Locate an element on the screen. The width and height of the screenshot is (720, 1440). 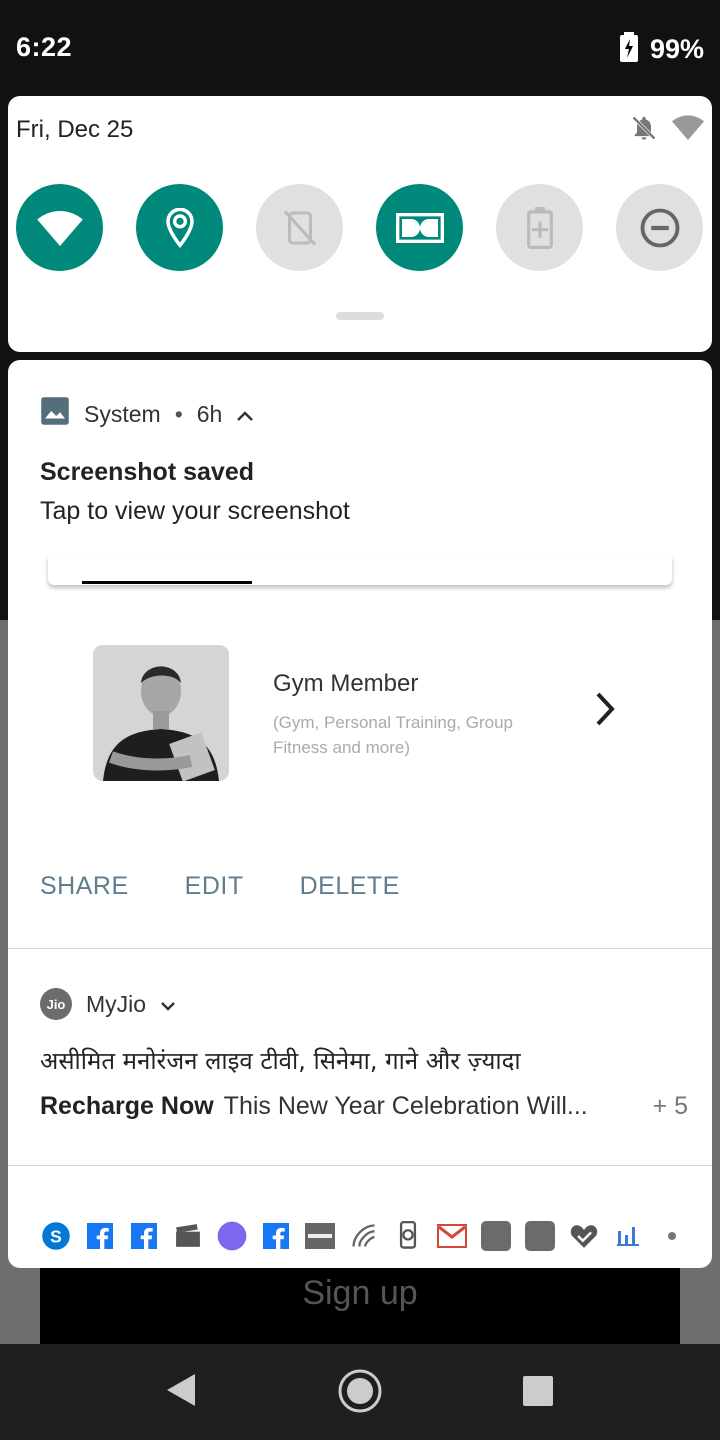
dnd-icon is located at coordinates (659, 227).